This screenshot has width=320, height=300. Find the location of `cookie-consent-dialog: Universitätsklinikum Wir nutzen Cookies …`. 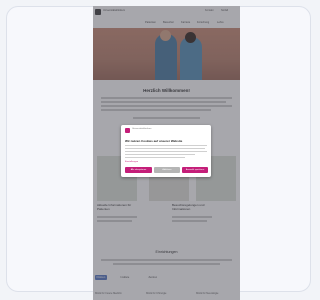

cookie-consent-dialog: Universitätsklinikum Wir nutzen Cookies … is located at coordinates (166, 151).